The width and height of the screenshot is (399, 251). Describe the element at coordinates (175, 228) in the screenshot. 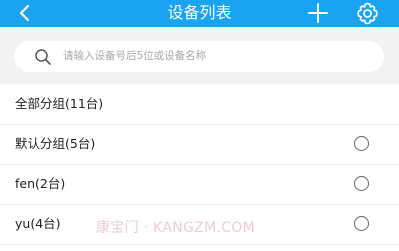

I see `watermark: 康宝门 · KANGZM.COM` at that location.